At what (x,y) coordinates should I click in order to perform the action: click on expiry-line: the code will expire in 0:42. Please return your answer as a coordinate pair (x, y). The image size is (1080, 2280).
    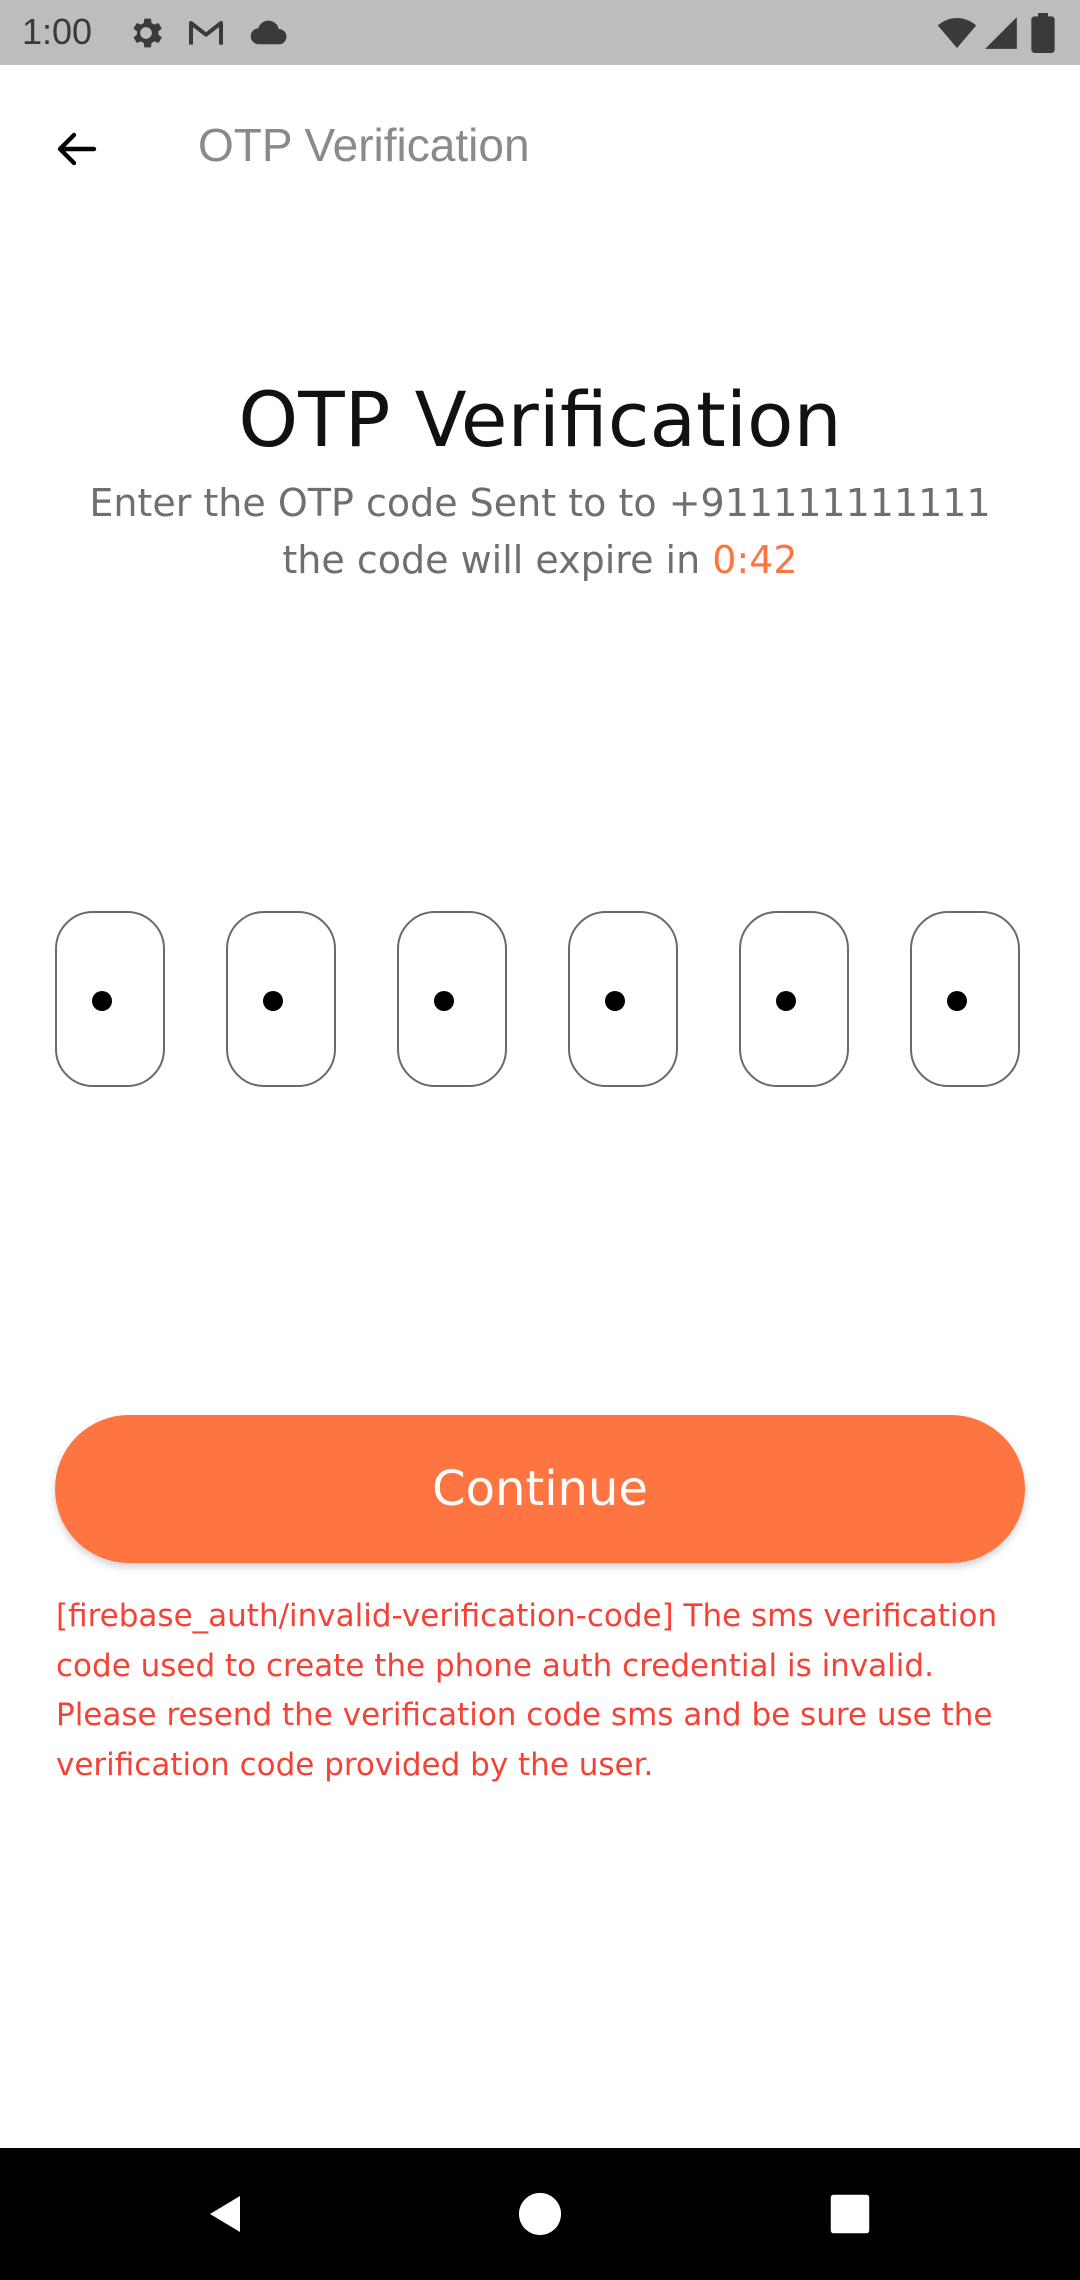
    Looking at the image, I should click on (540, 560).